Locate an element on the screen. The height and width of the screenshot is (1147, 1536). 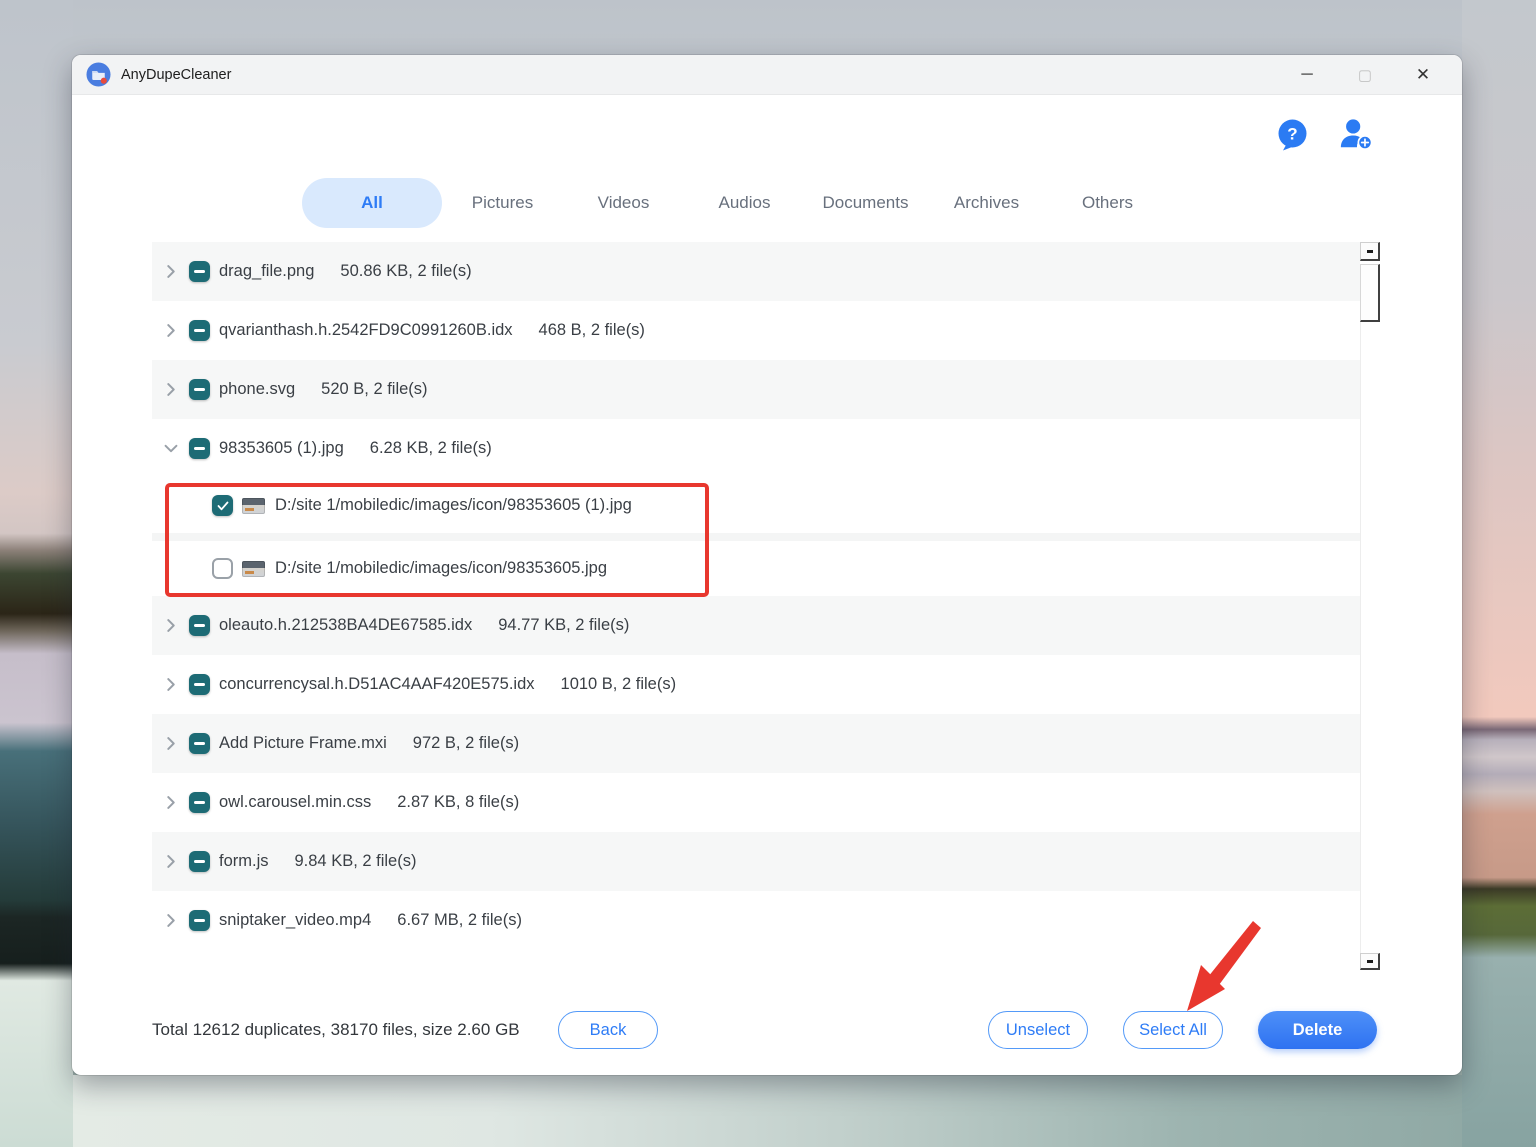
tab-label: Archives is located at coordinates (986, 202).